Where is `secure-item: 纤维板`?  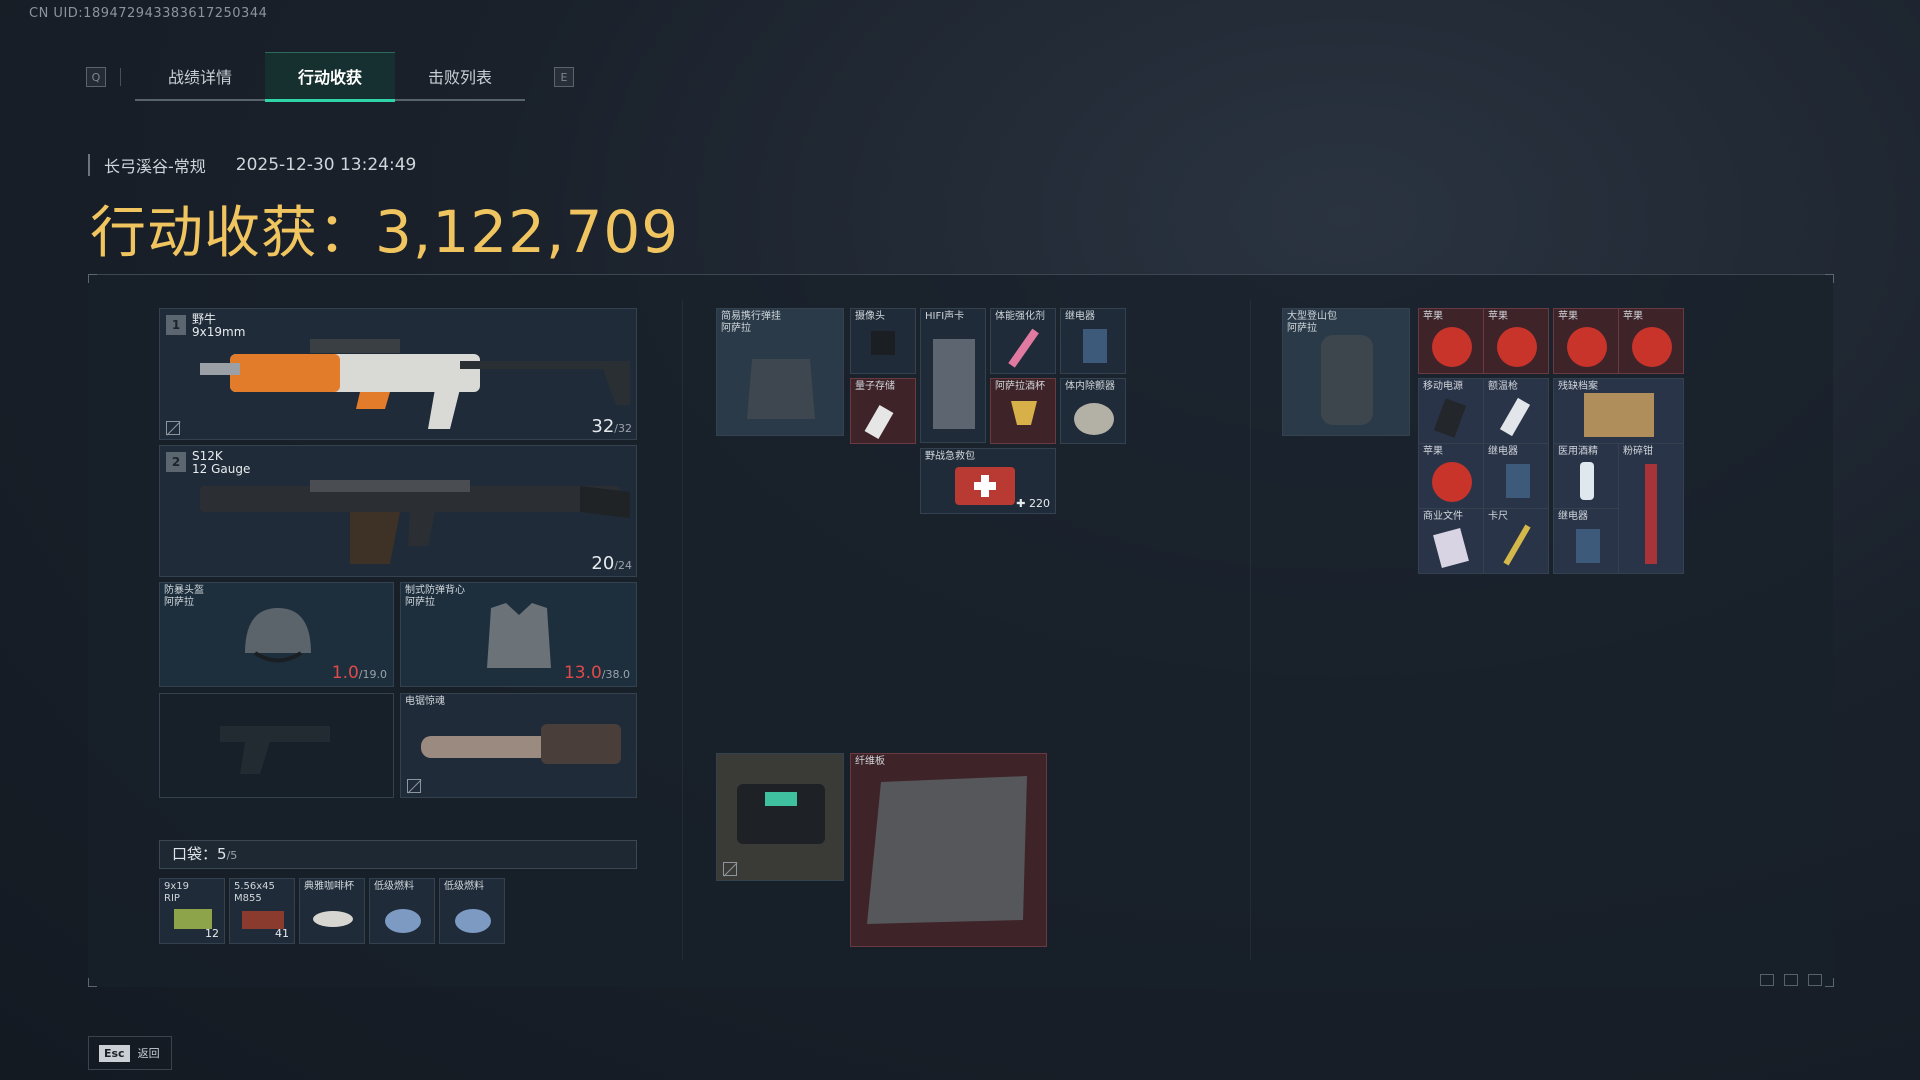
secure-item: 纤维板 is located at coordinates (948, 850).